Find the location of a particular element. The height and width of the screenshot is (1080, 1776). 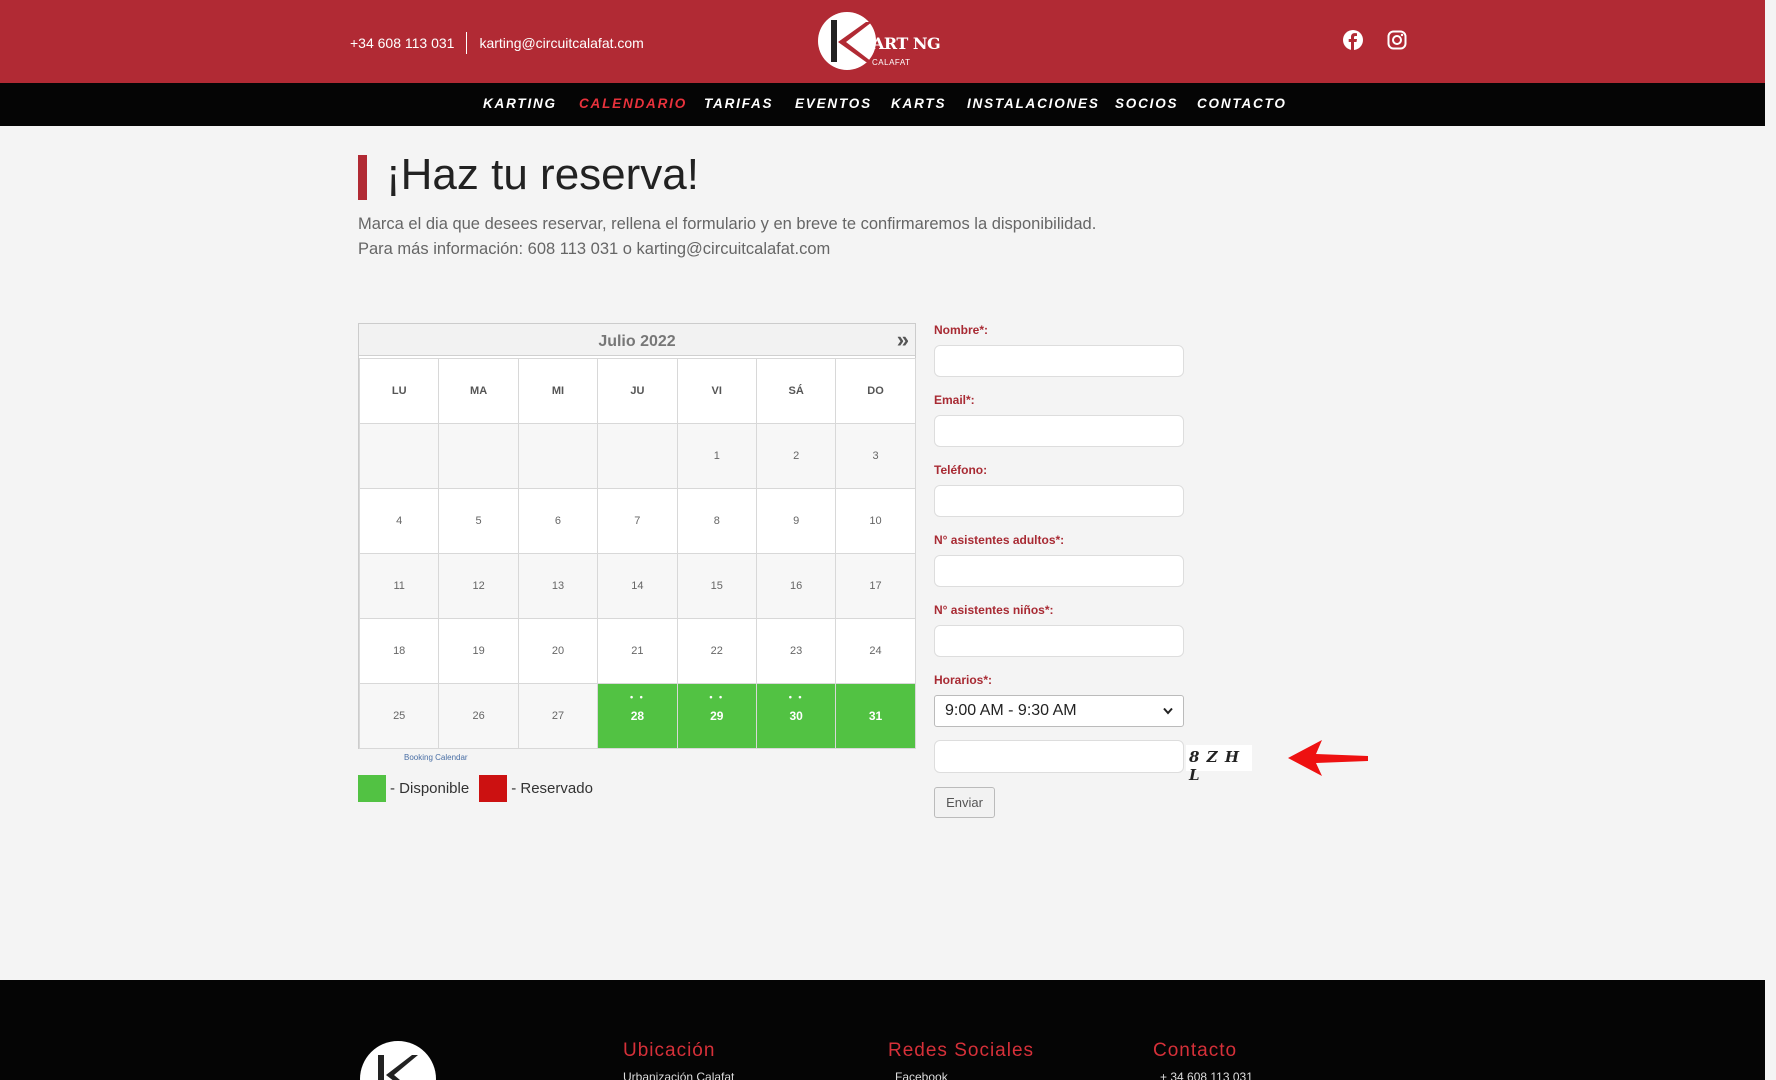

name-label: Nombre*: is located at coordinates (961, 330).